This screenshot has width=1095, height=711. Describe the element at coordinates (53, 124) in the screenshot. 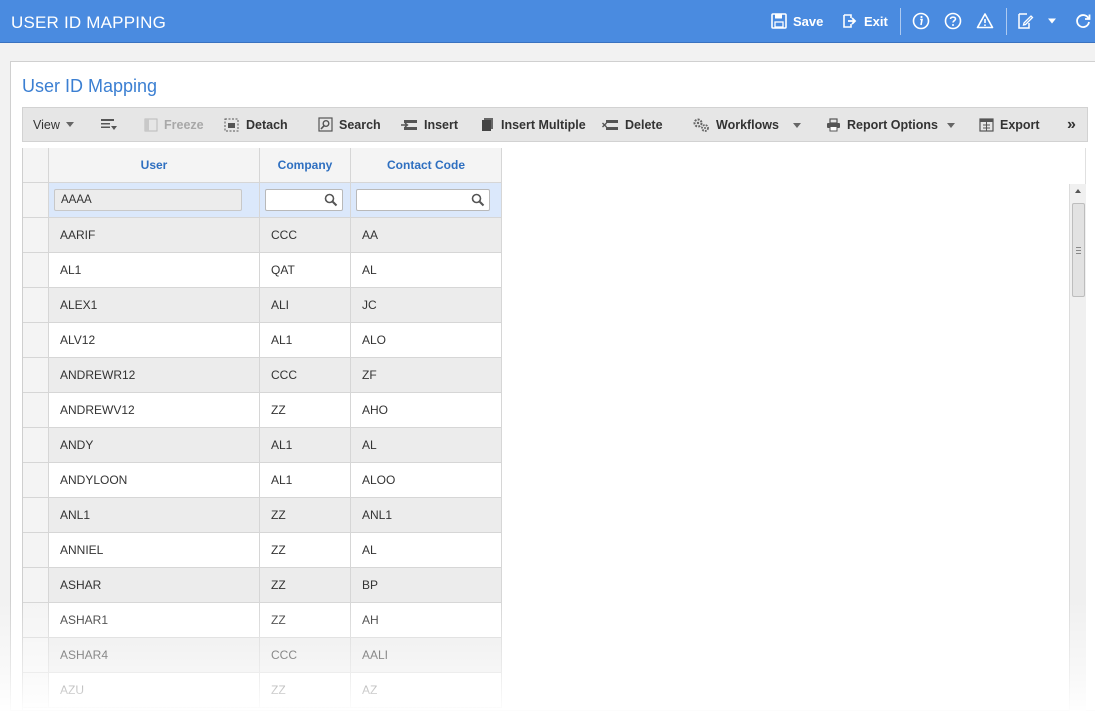

I see `view-menu: View` at that location.